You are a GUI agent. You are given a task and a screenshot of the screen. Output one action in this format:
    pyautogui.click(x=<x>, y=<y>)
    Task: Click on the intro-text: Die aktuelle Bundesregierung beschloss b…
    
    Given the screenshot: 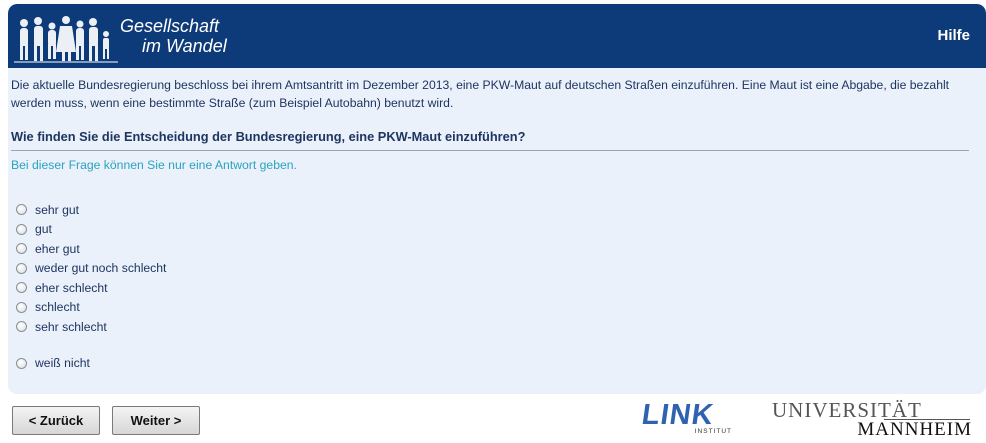 What is the action you would take?
    pyautogui.click(x=480, y=94)
    